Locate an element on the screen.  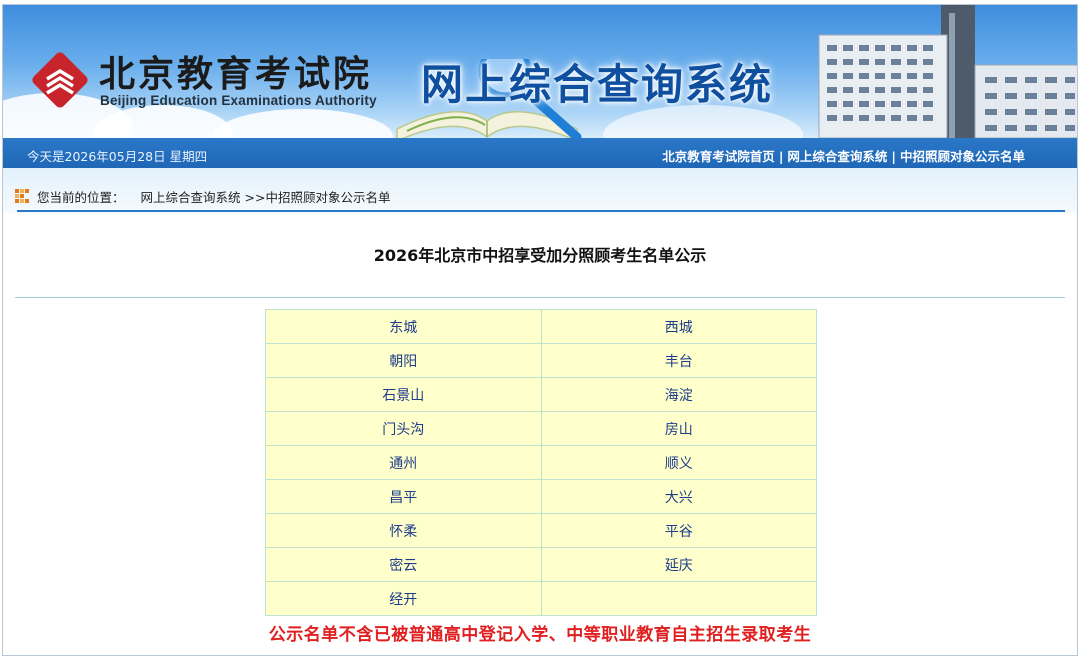
table-row: 石景山 海淀 is located at coordinates (541, 394).